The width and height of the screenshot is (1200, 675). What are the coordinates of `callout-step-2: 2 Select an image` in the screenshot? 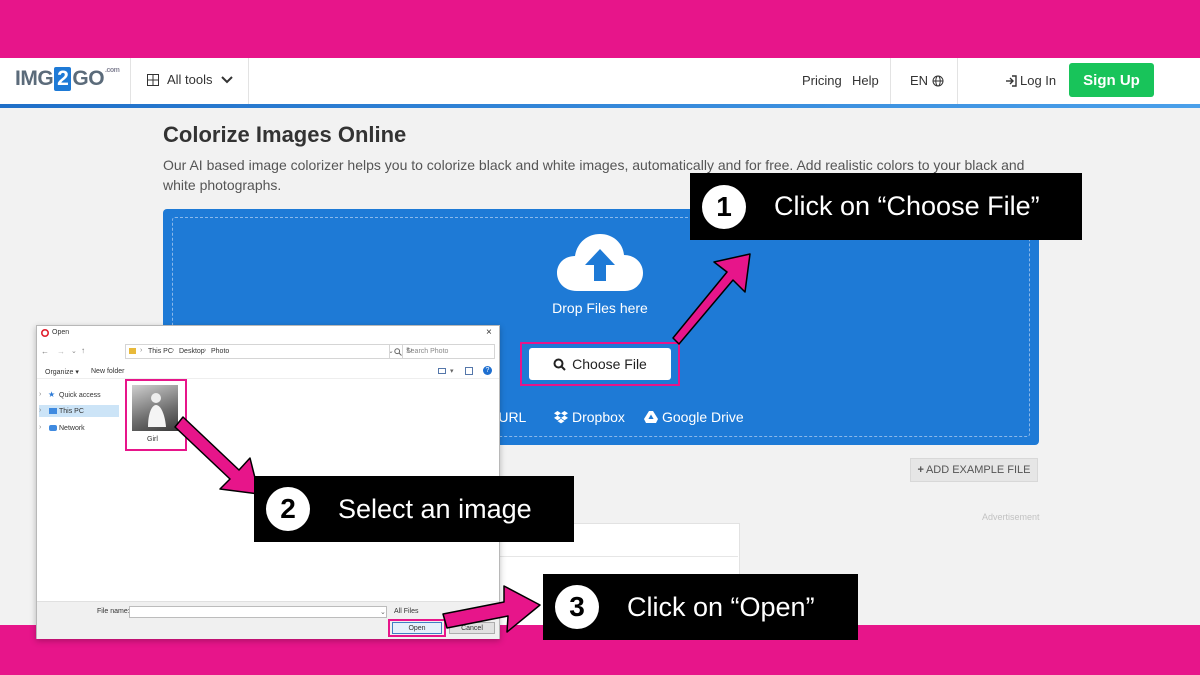 It's located at (414, 509).